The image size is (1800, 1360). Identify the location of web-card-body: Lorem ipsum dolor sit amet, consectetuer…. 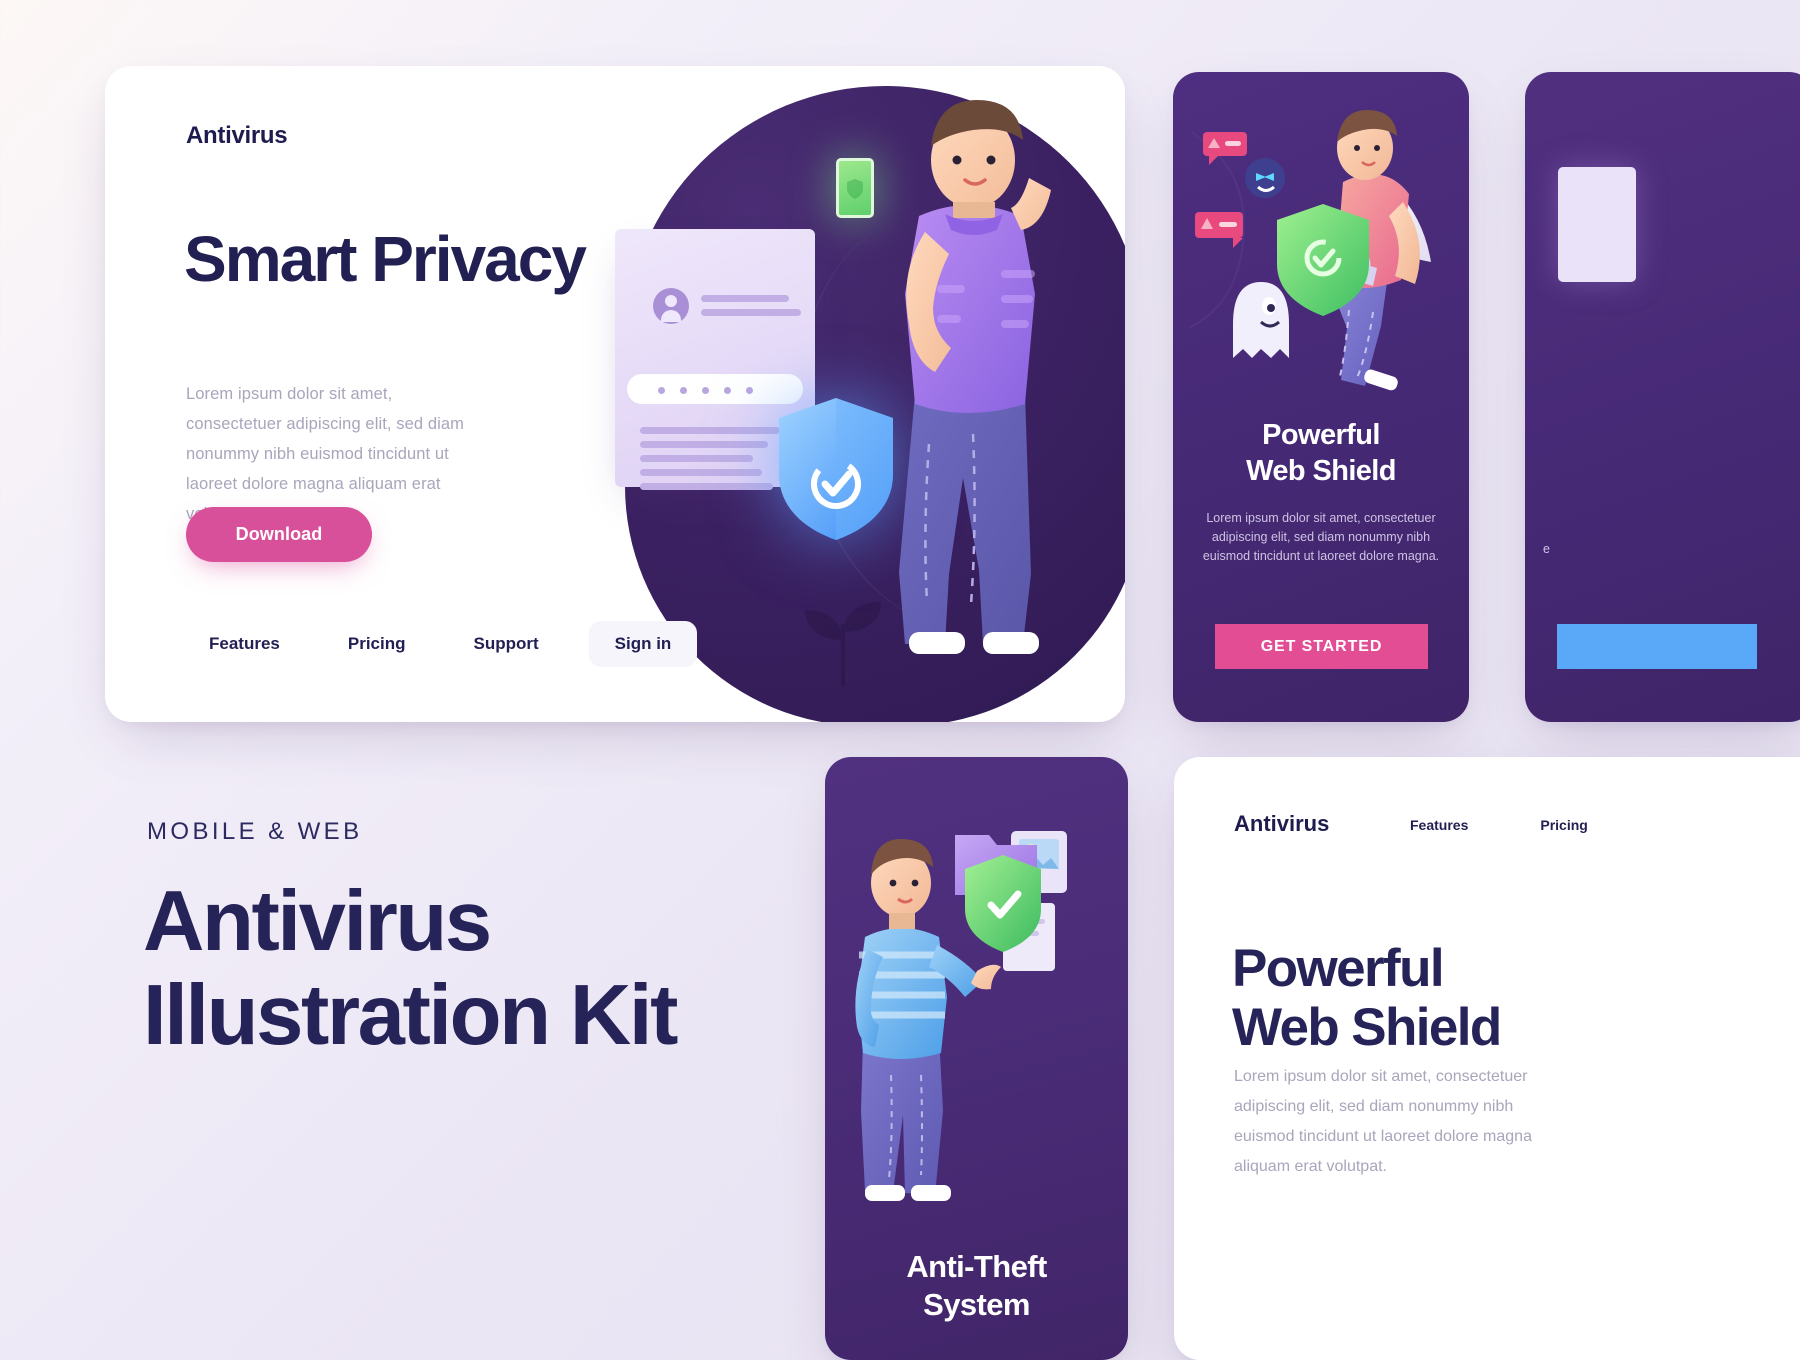
(1383, 1121).